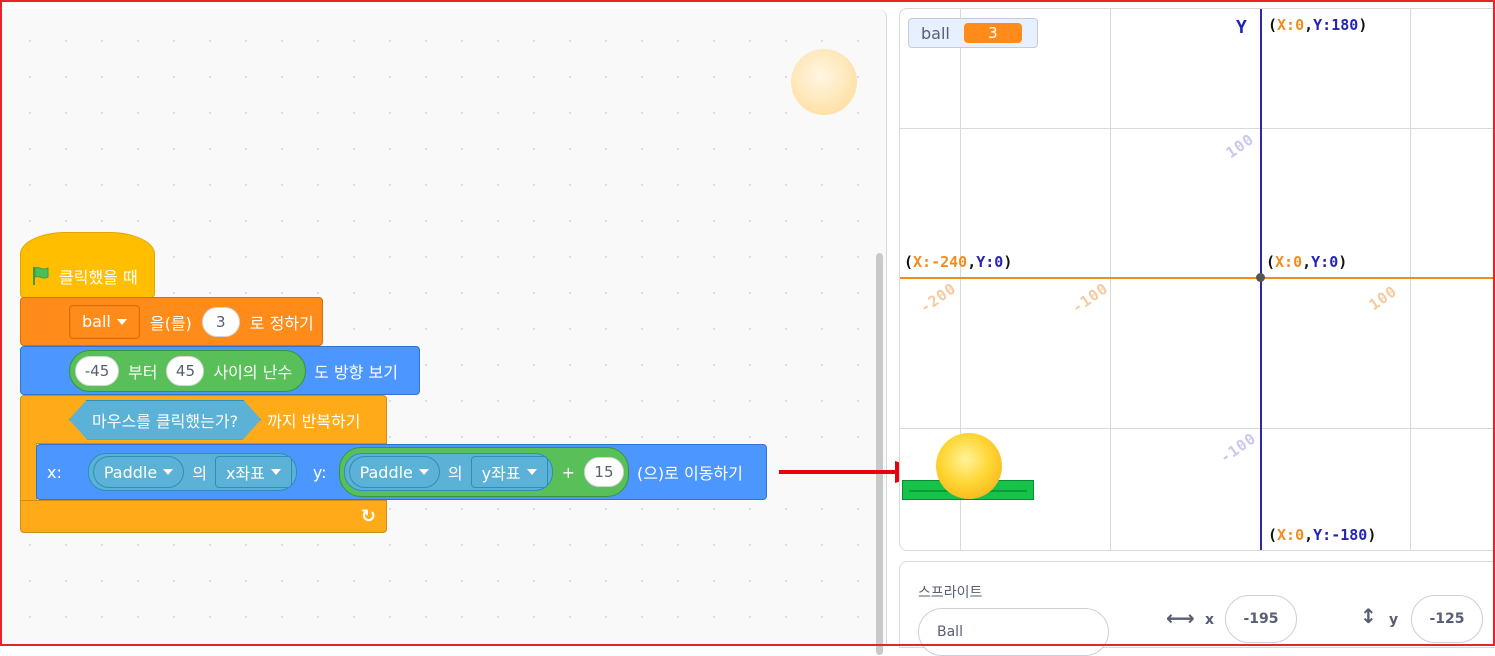  What do you see at coordinates (319, 472) in the screenshot?
I see `y-label: y:` at bounding box center [319, 472].